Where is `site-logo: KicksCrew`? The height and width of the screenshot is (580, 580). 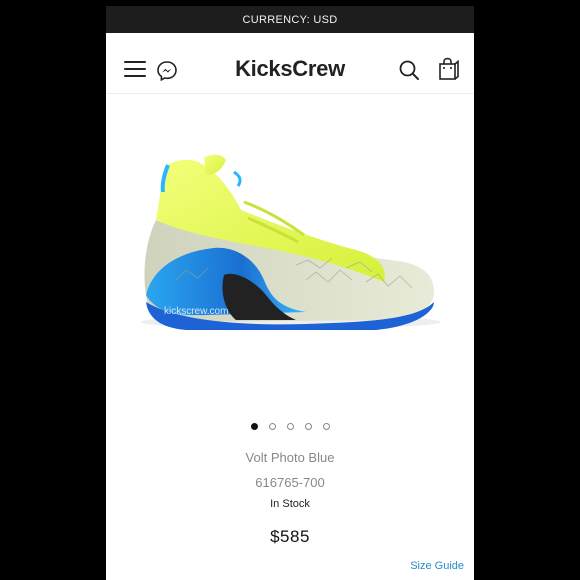
site-logo: KicksCrew is located at coordinates (290, 68).